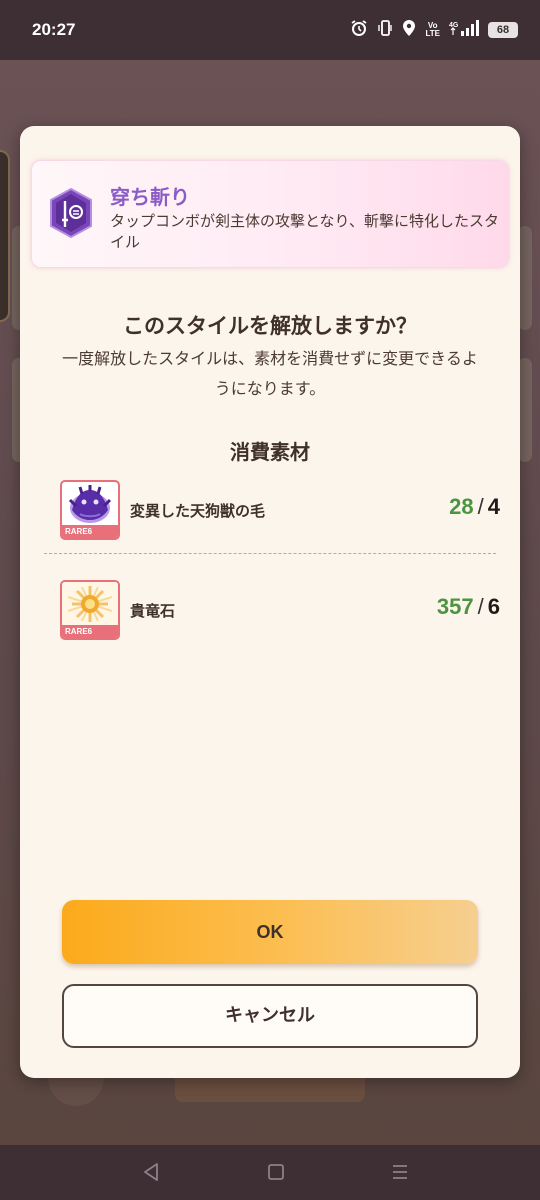 The image size is (540, 1200). I want to click on owned-count: 357, so click(455, 606).